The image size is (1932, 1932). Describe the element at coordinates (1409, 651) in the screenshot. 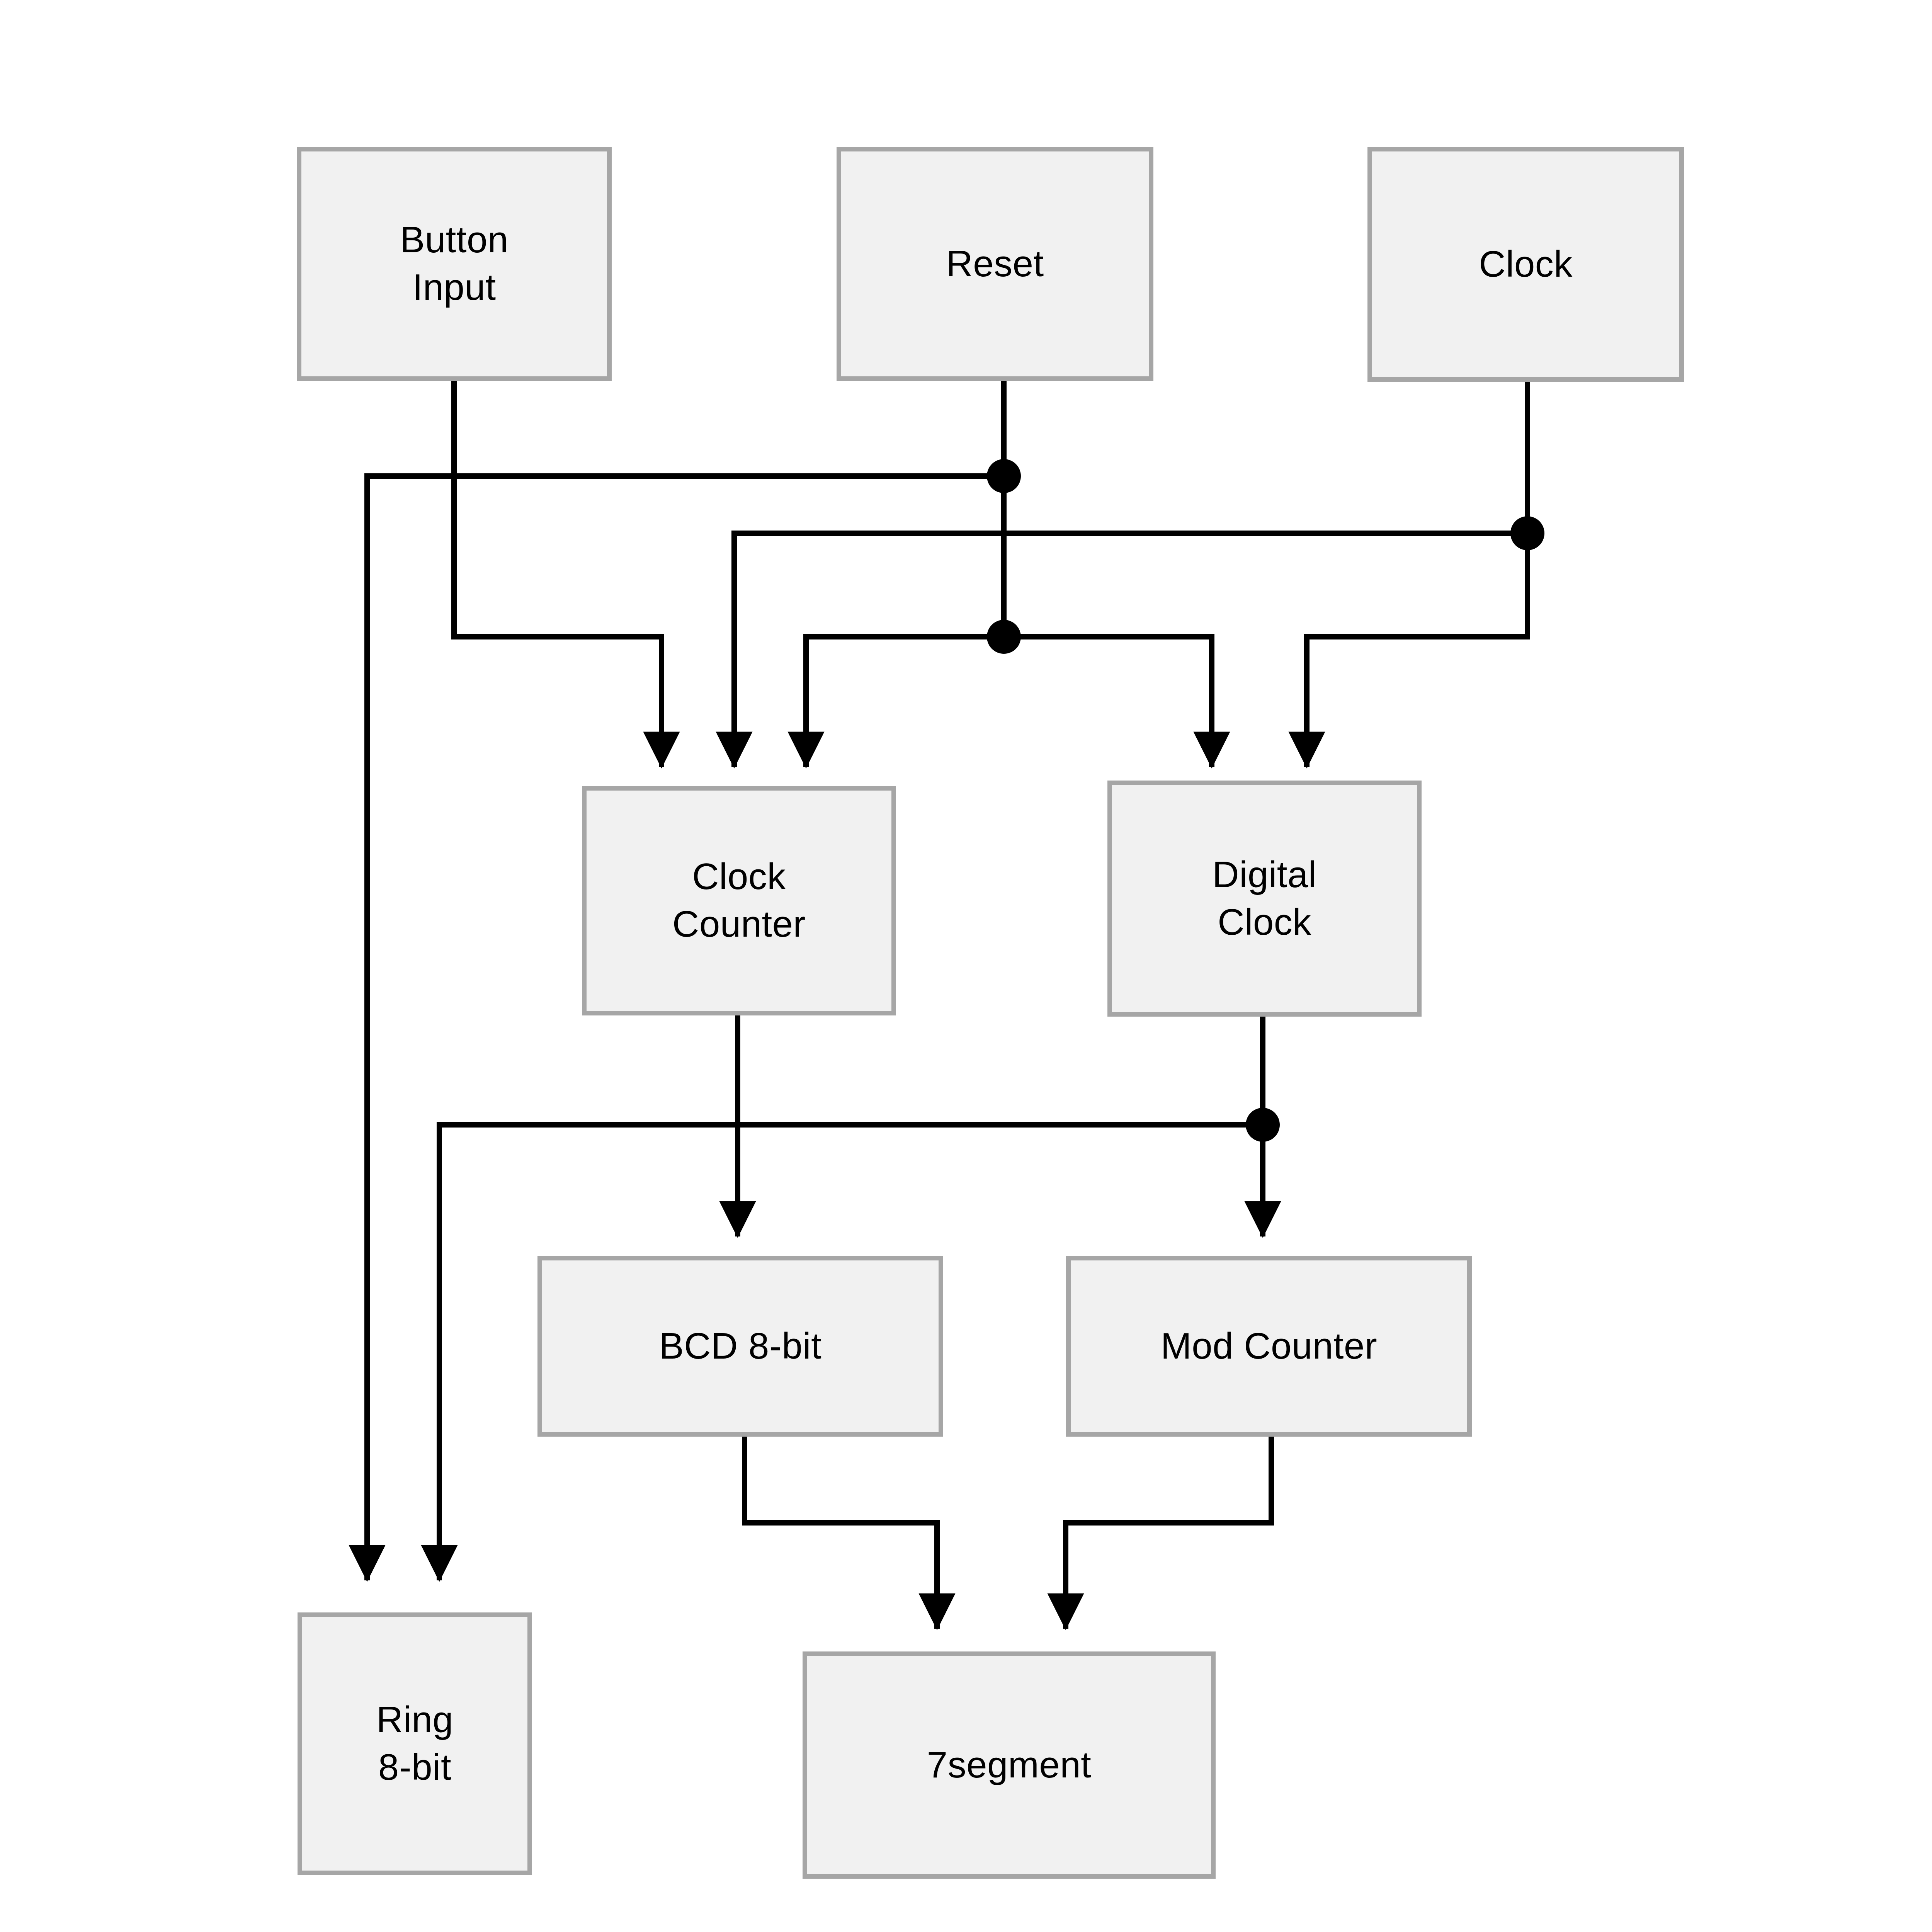

I see `wire-clock-to-digital-clock` at that location.